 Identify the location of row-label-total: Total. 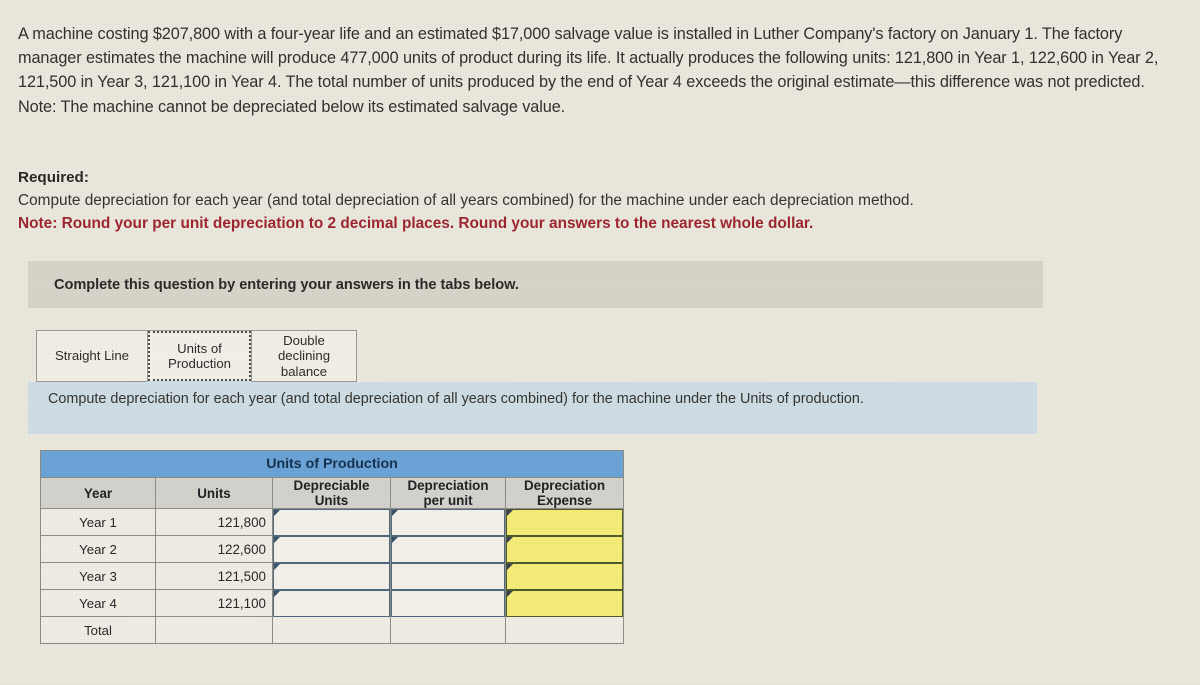
(98, 630).